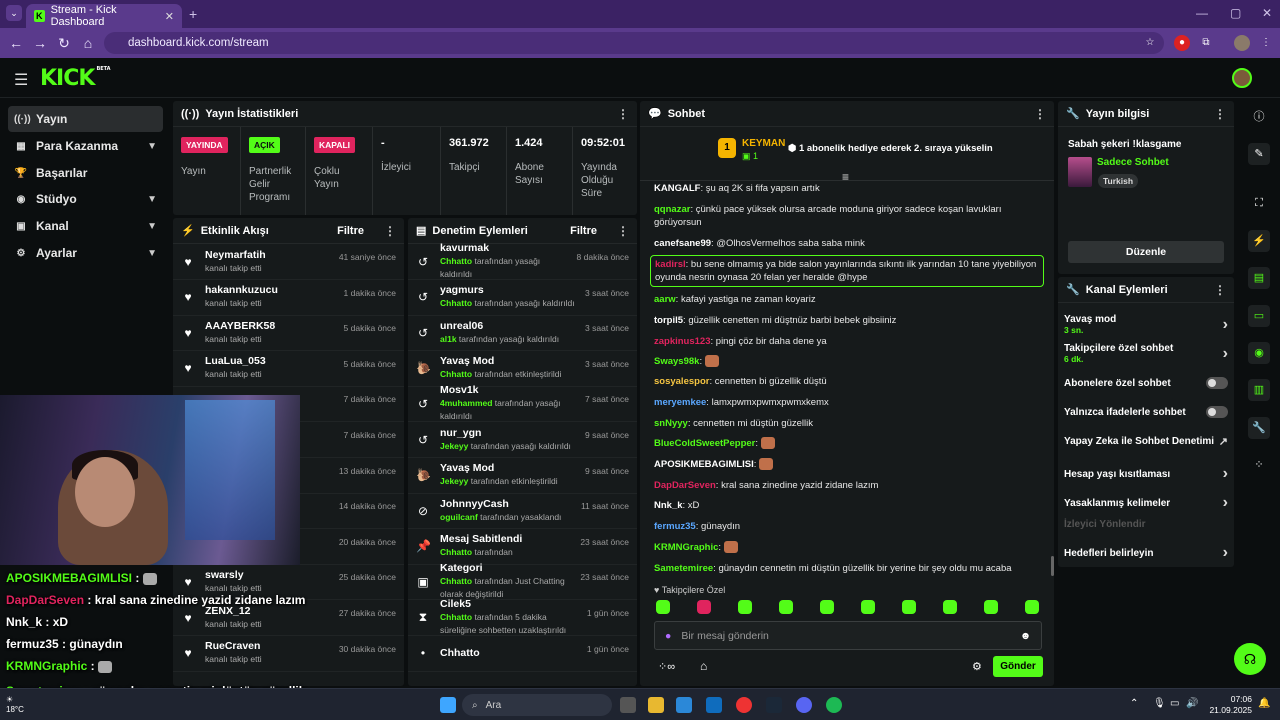  Describe the element at coordinates (1182, 43) in the screenshot. I see `extension-icon: ●` at that location.